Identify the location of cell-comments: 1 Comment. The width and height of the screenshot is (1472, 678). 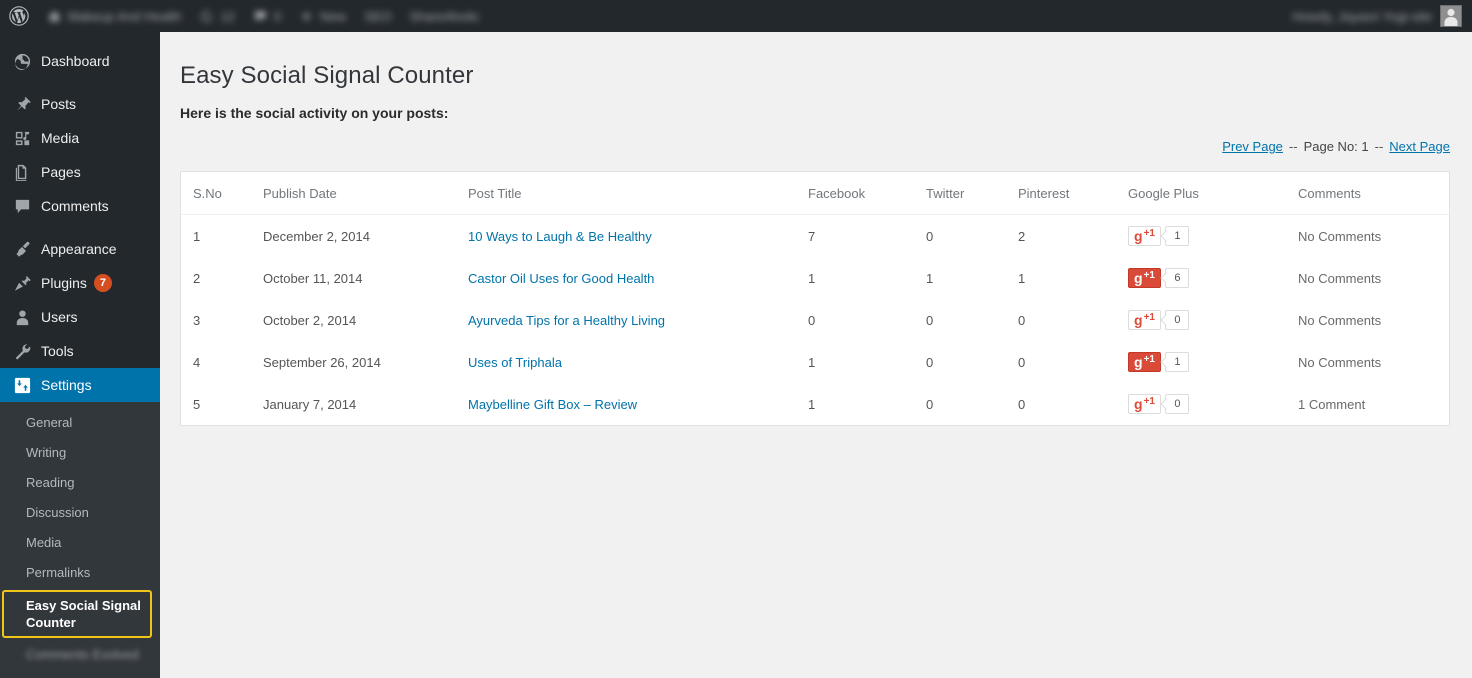
(1332, 404).